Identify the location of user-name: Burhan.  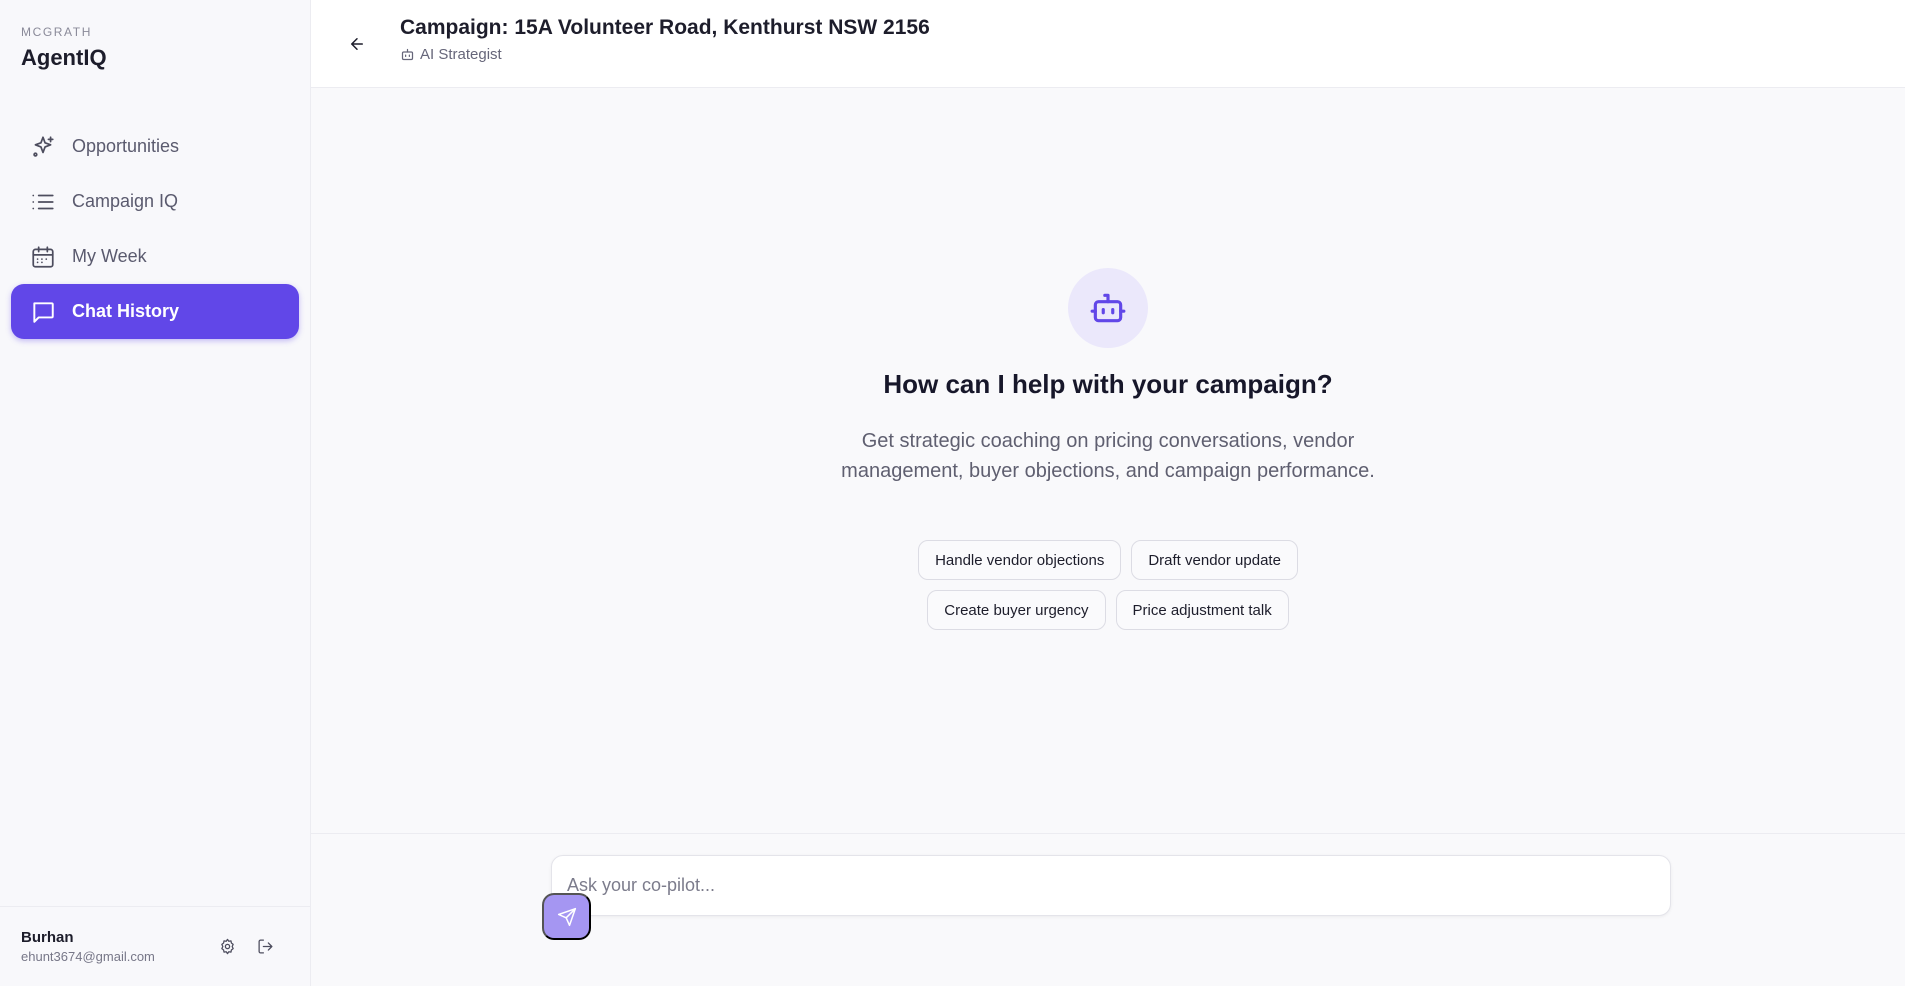
(47, 937).